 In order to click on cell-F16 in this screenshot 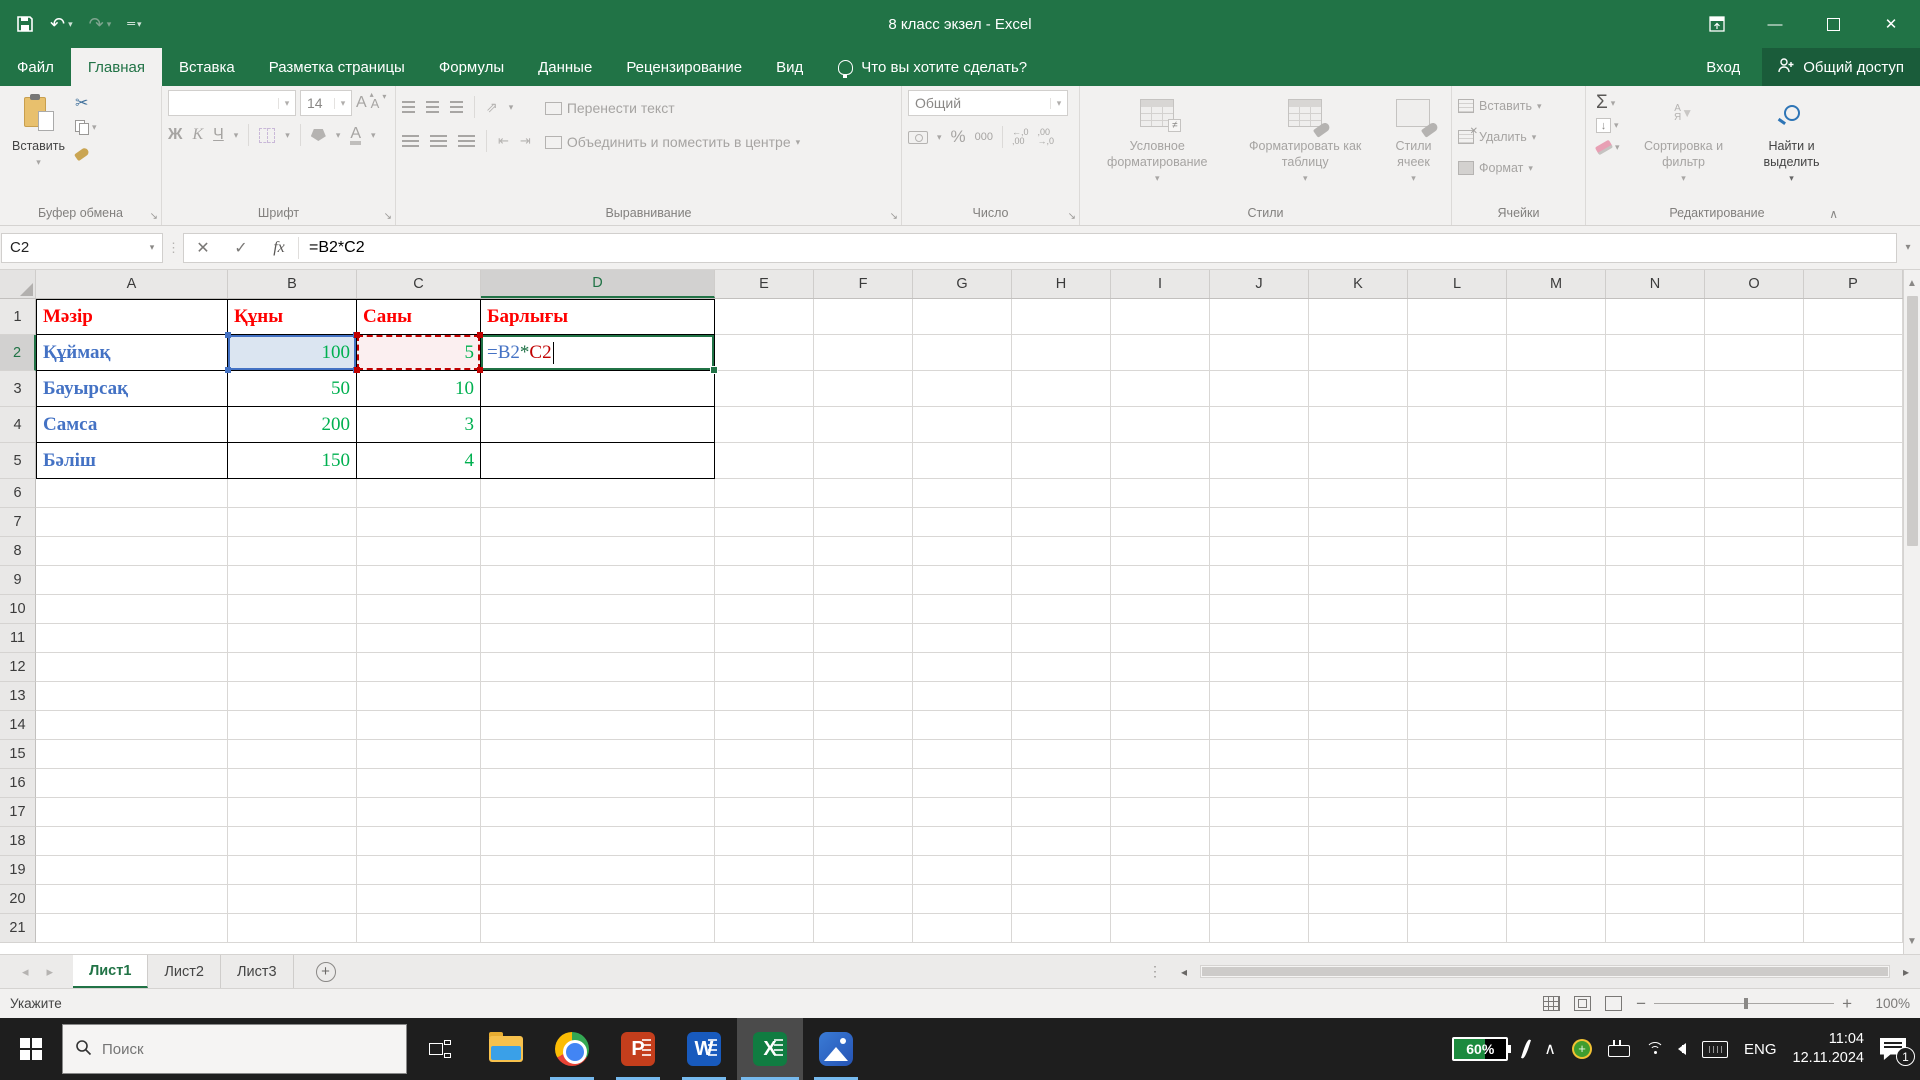, I will do `click(863, 783)`.